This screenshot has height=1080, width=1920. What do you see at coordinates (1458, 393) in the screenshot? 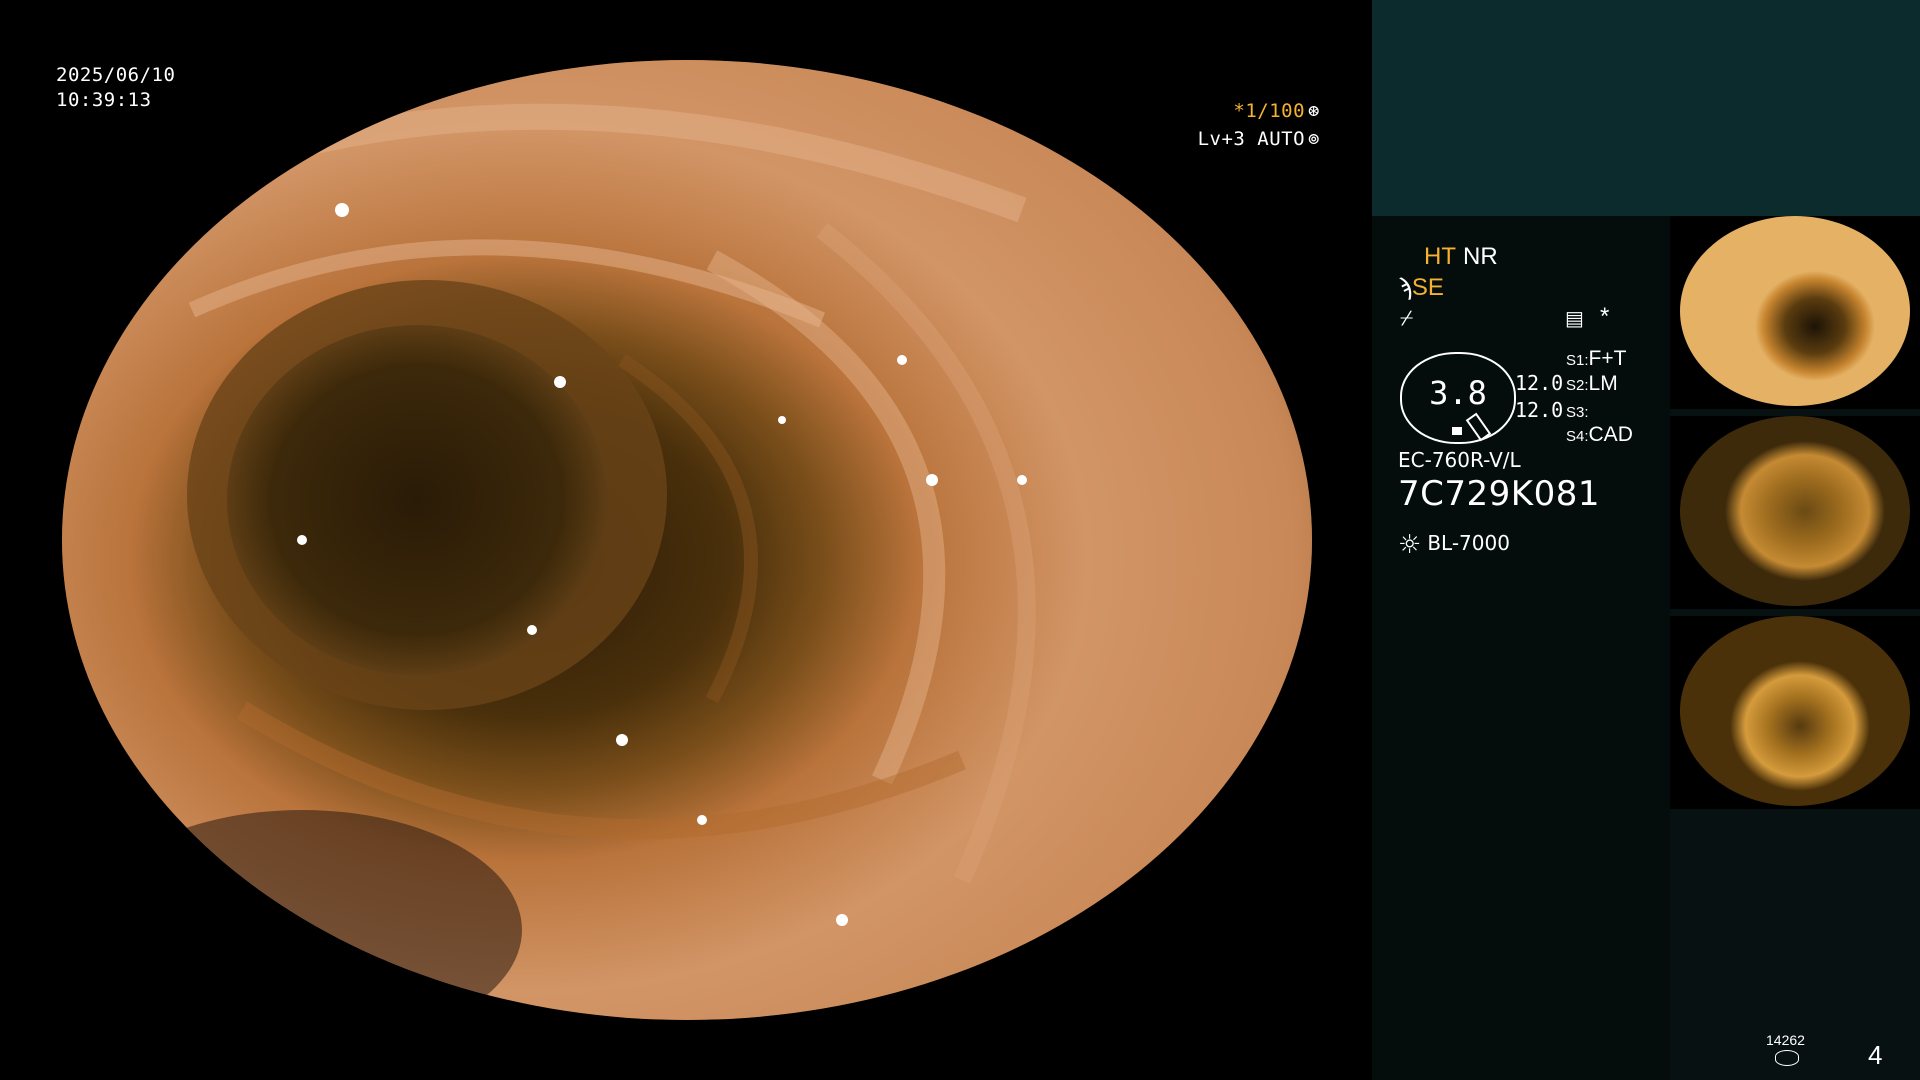
I see `gauge-value: 3.8` at bounding box center [1458, 393].